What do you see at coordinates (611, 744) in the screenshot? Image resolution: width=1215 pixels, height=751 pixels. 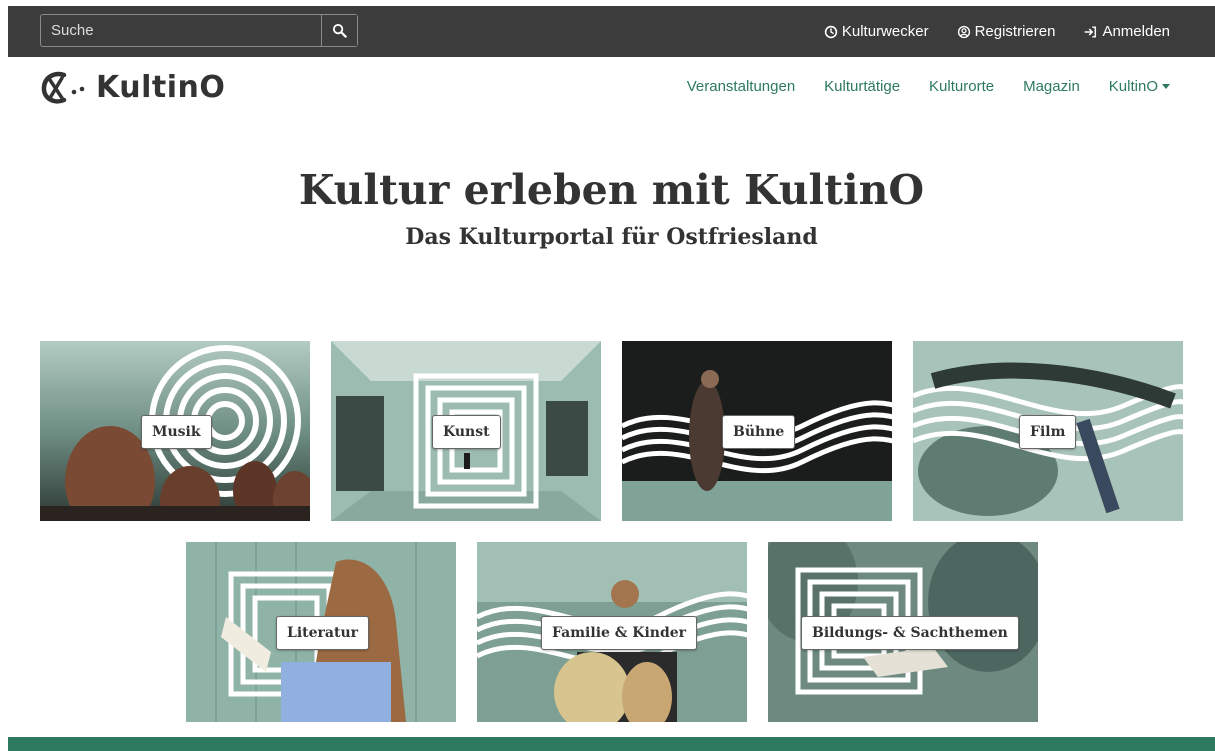 I see `footer-band` at bounding box center [611, 744].